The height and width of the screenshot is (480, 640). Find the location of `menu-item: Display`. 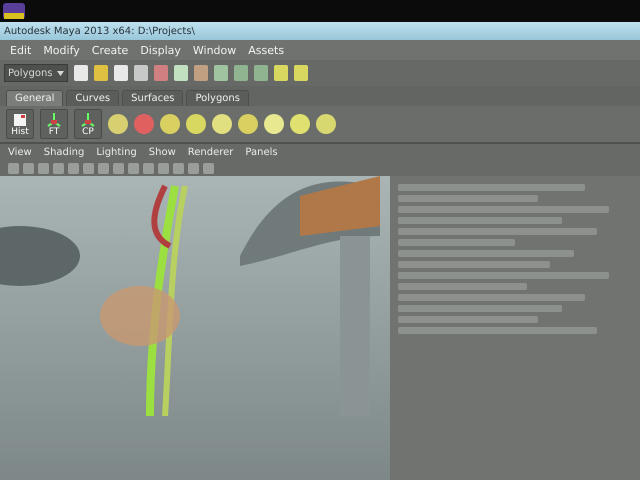

menu-item: Display is located at coordinates (160, 50).